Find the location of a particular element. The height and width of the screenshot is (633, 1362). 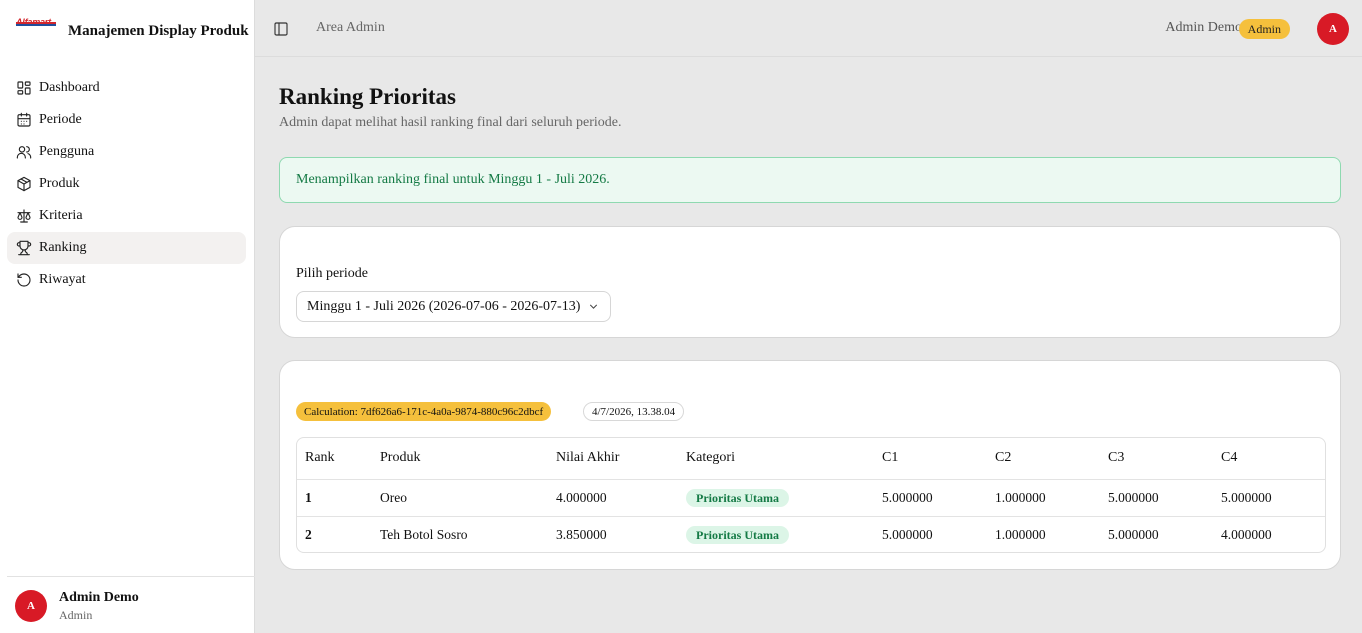

chevron-down-icon is located at coordinates (593, 306).